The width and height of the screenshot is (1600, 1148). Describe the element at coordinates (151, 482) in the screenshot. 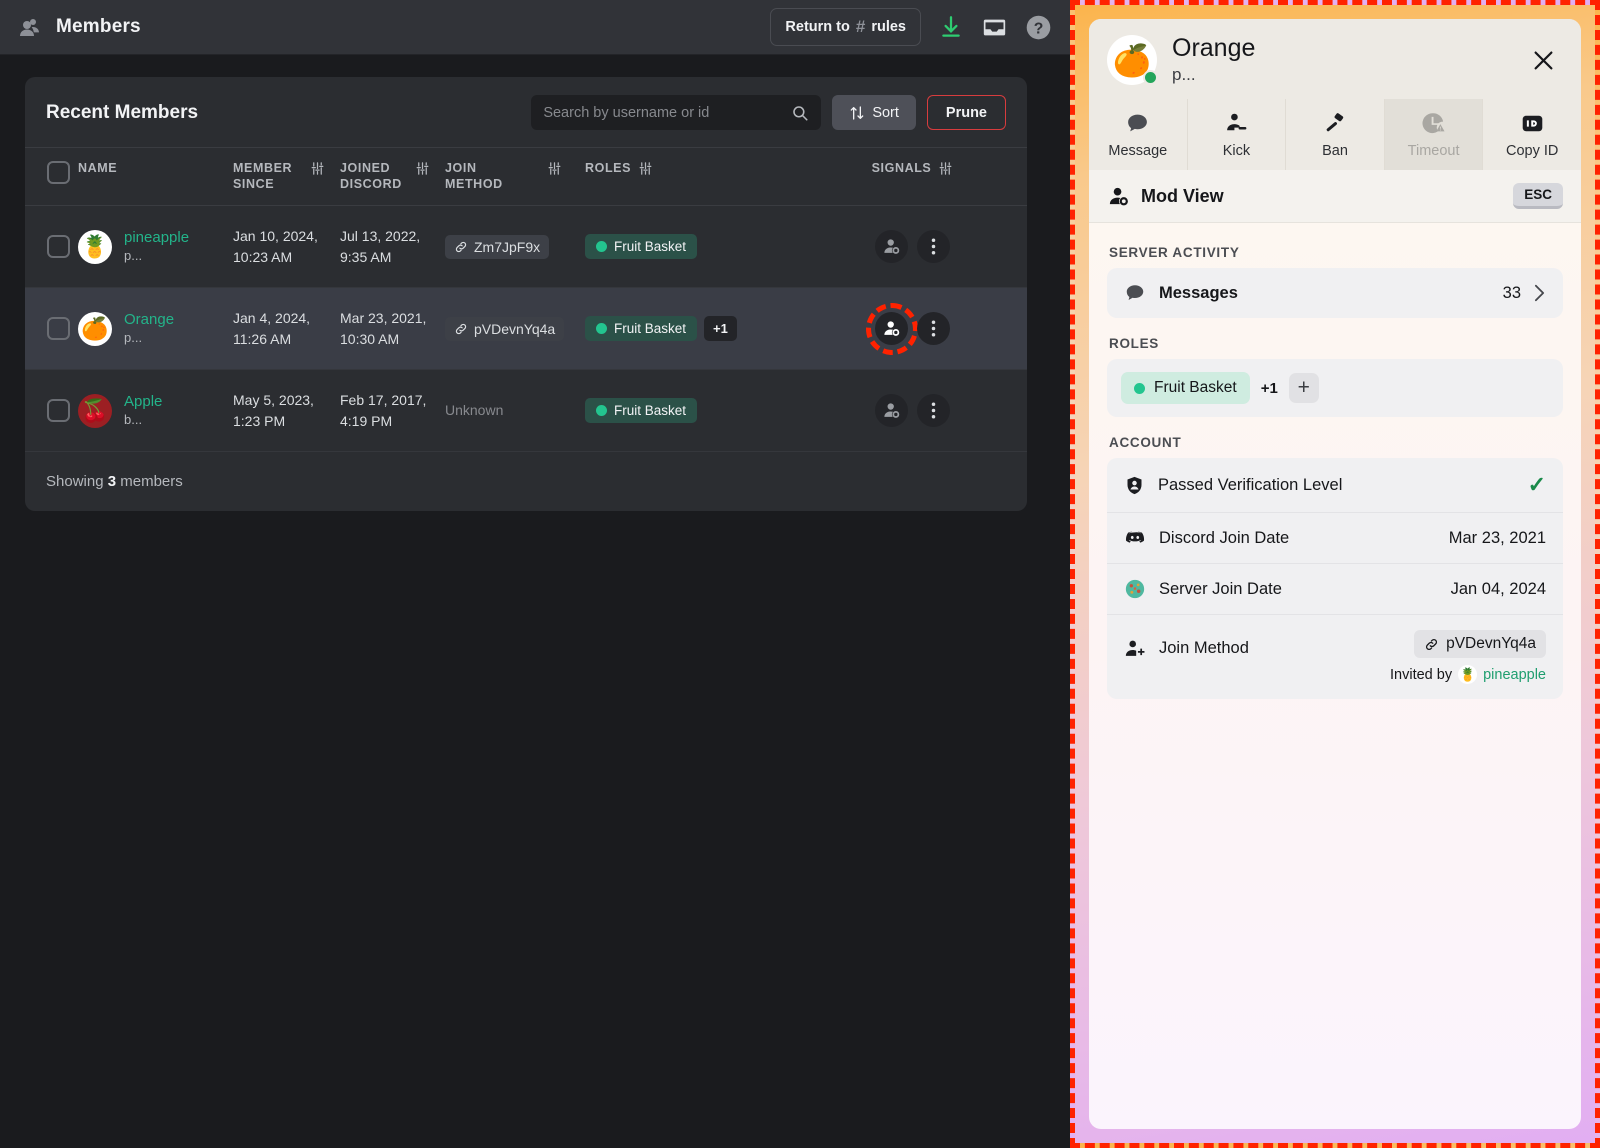

I see `showing-suffix: members` at that location.